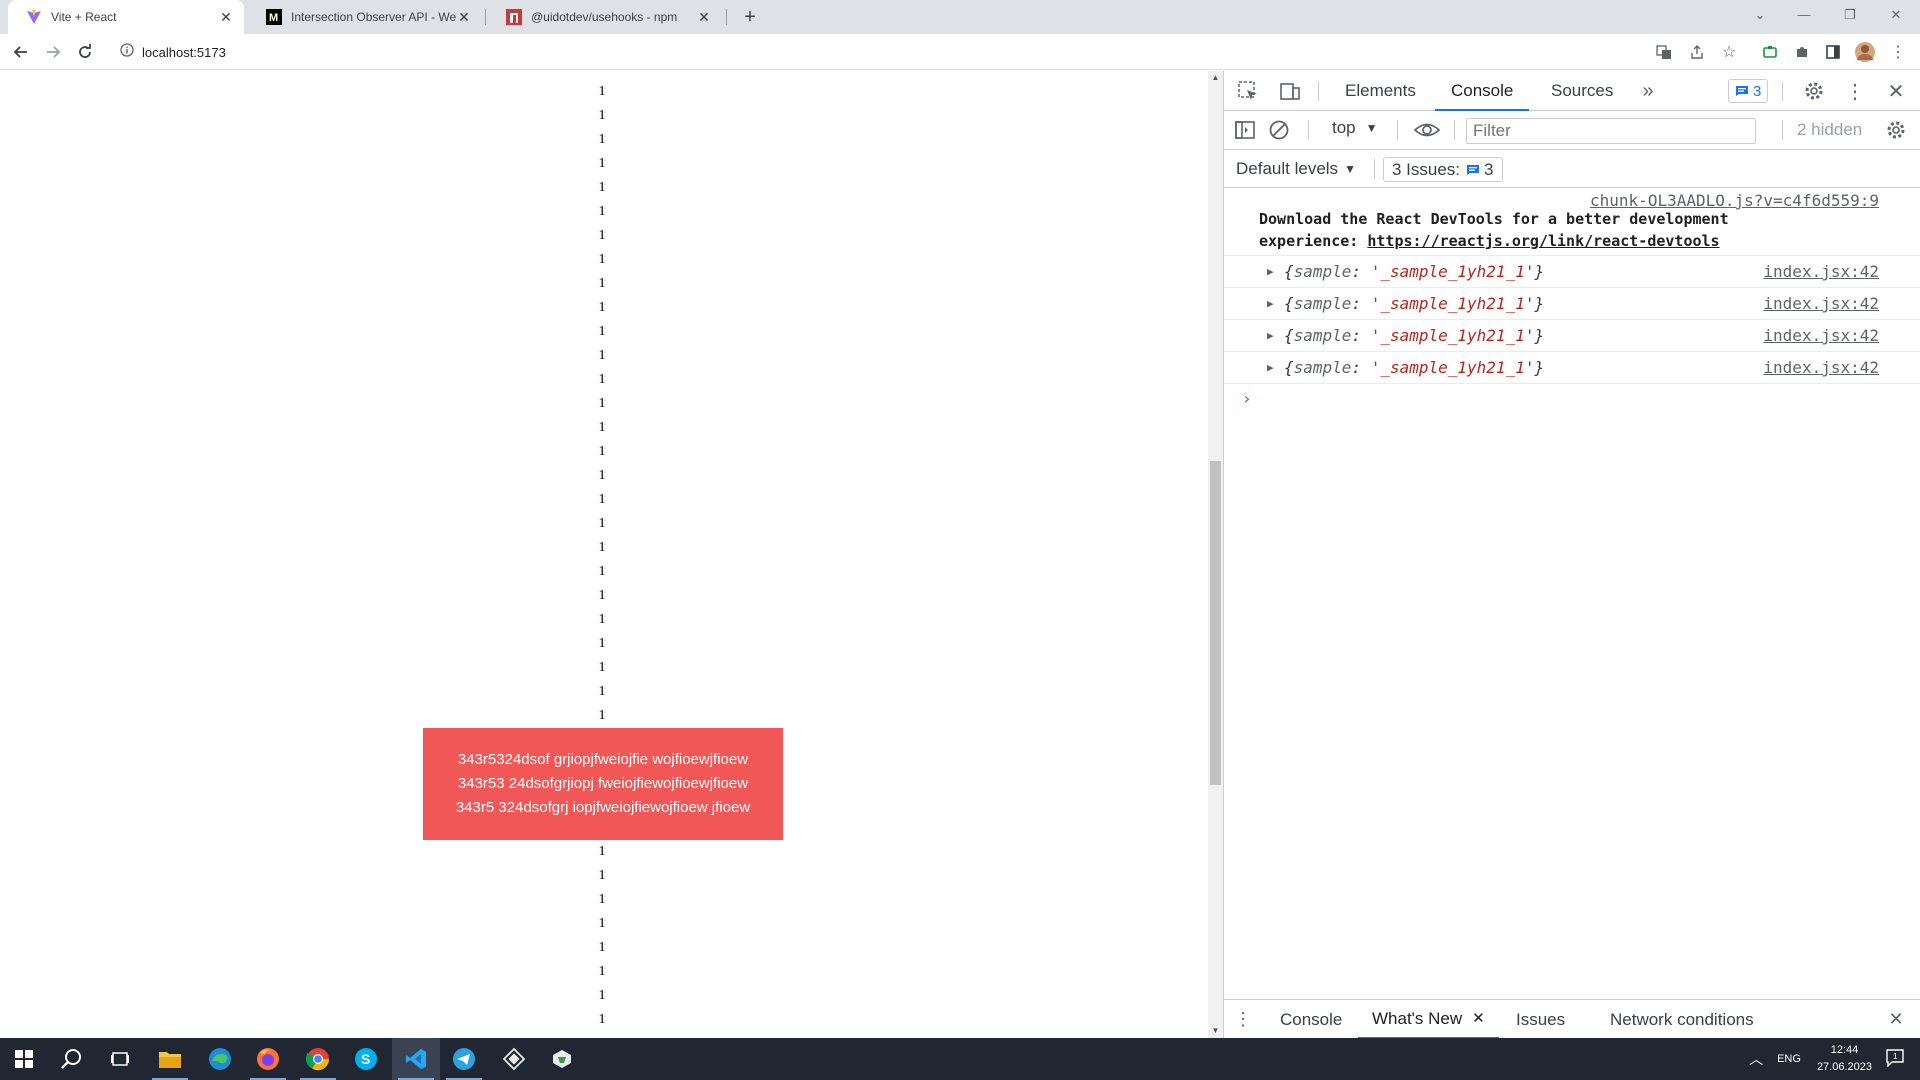 Image resolution: width=1920 pixels, height=1080 pixels. What do you see at coordinates (1697, 52) in the screenshot?
I see `share-icon` at bounding box center [1697, 52].